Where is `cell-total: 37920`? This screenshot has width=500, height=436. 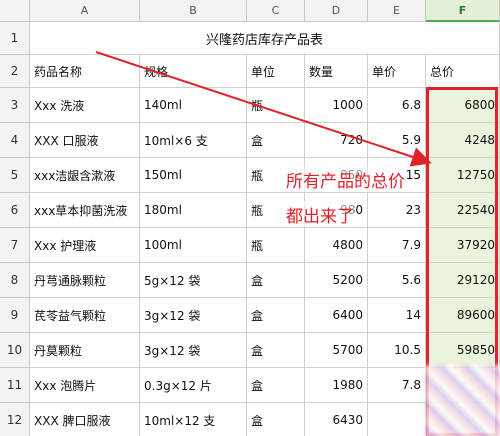 cell-total: 37920 is located at coordinates (463, 245).